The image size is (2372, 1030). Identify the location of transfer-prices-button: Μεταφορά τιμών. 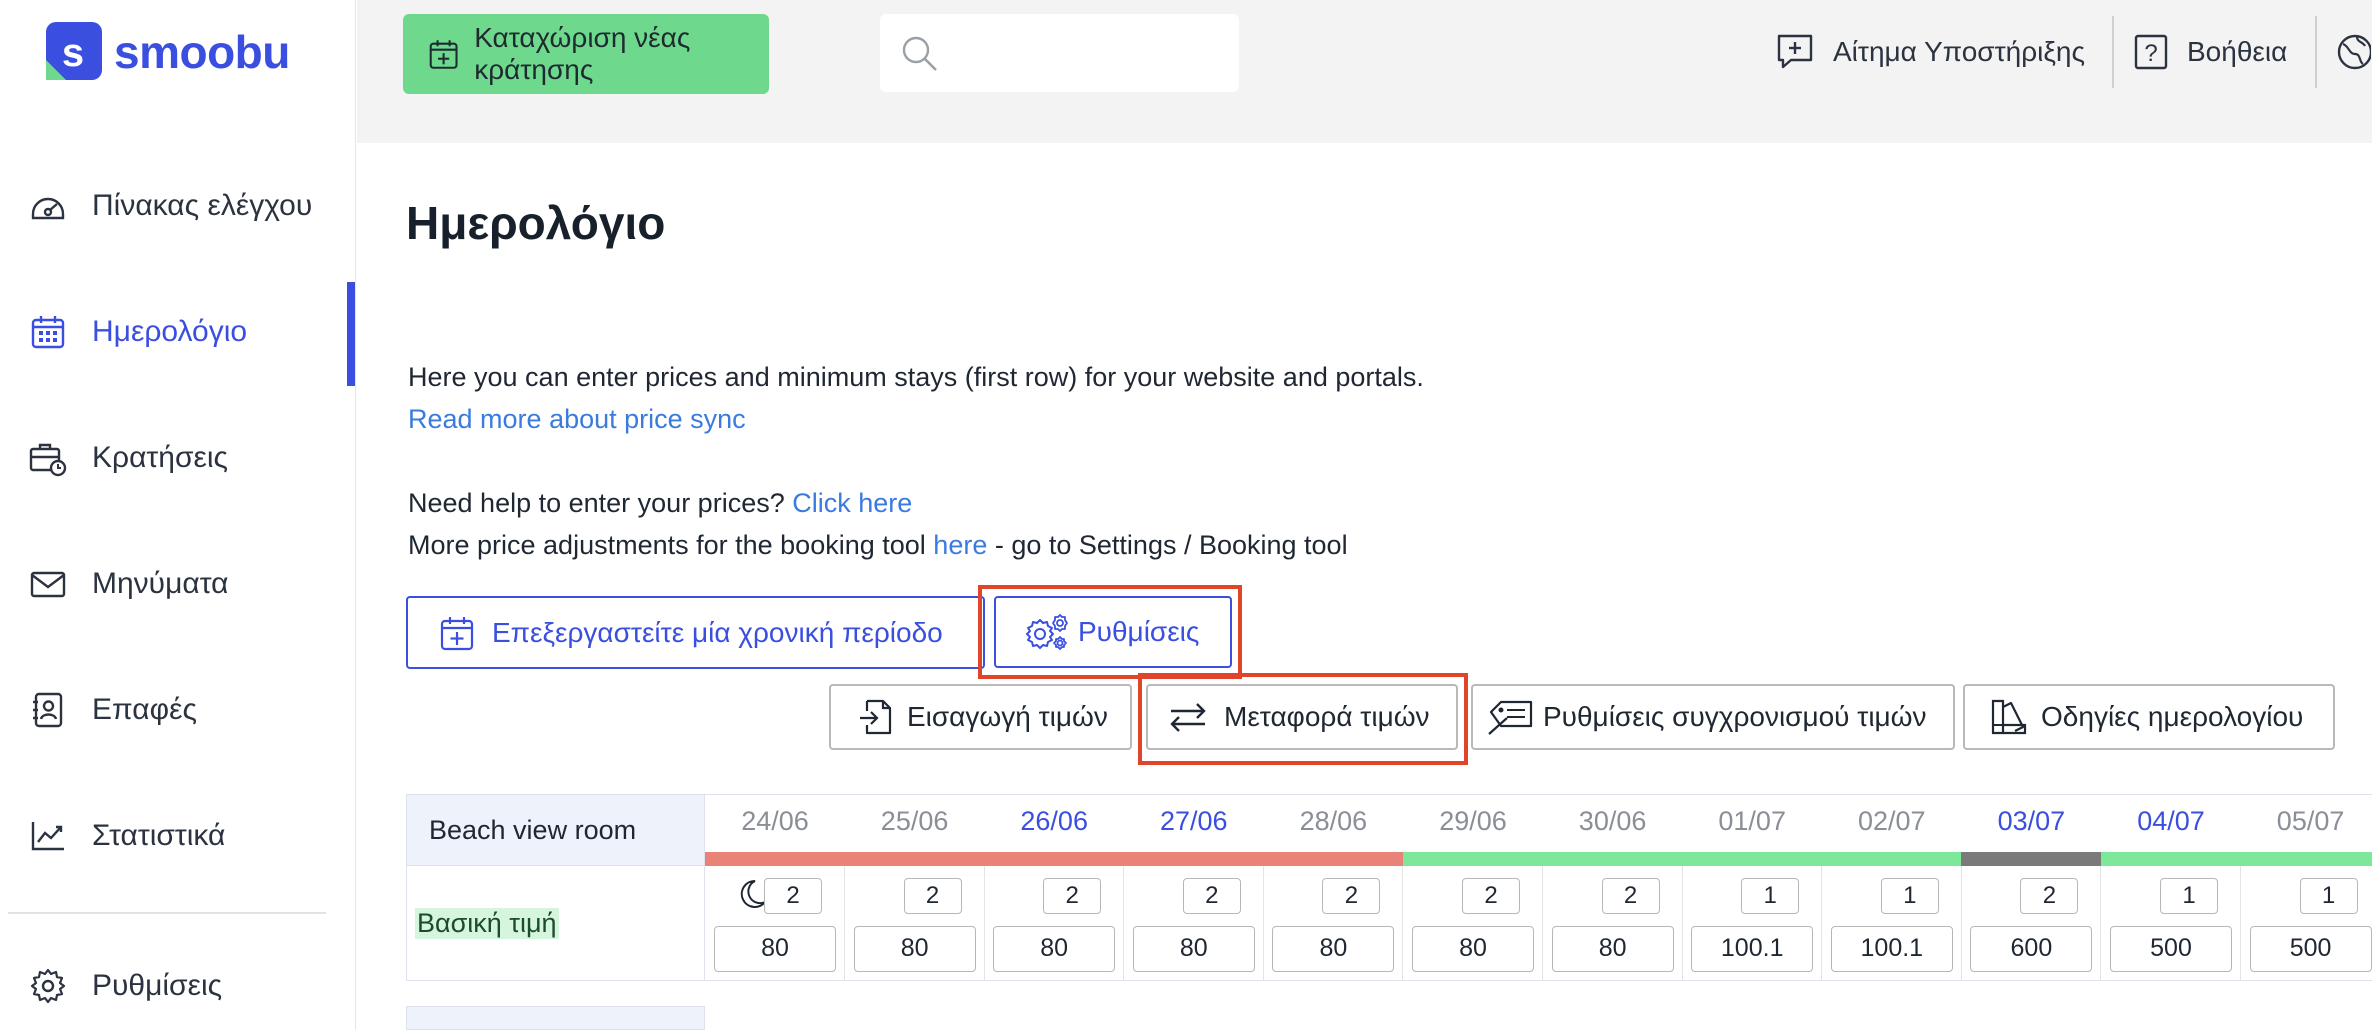
(1302, 717).